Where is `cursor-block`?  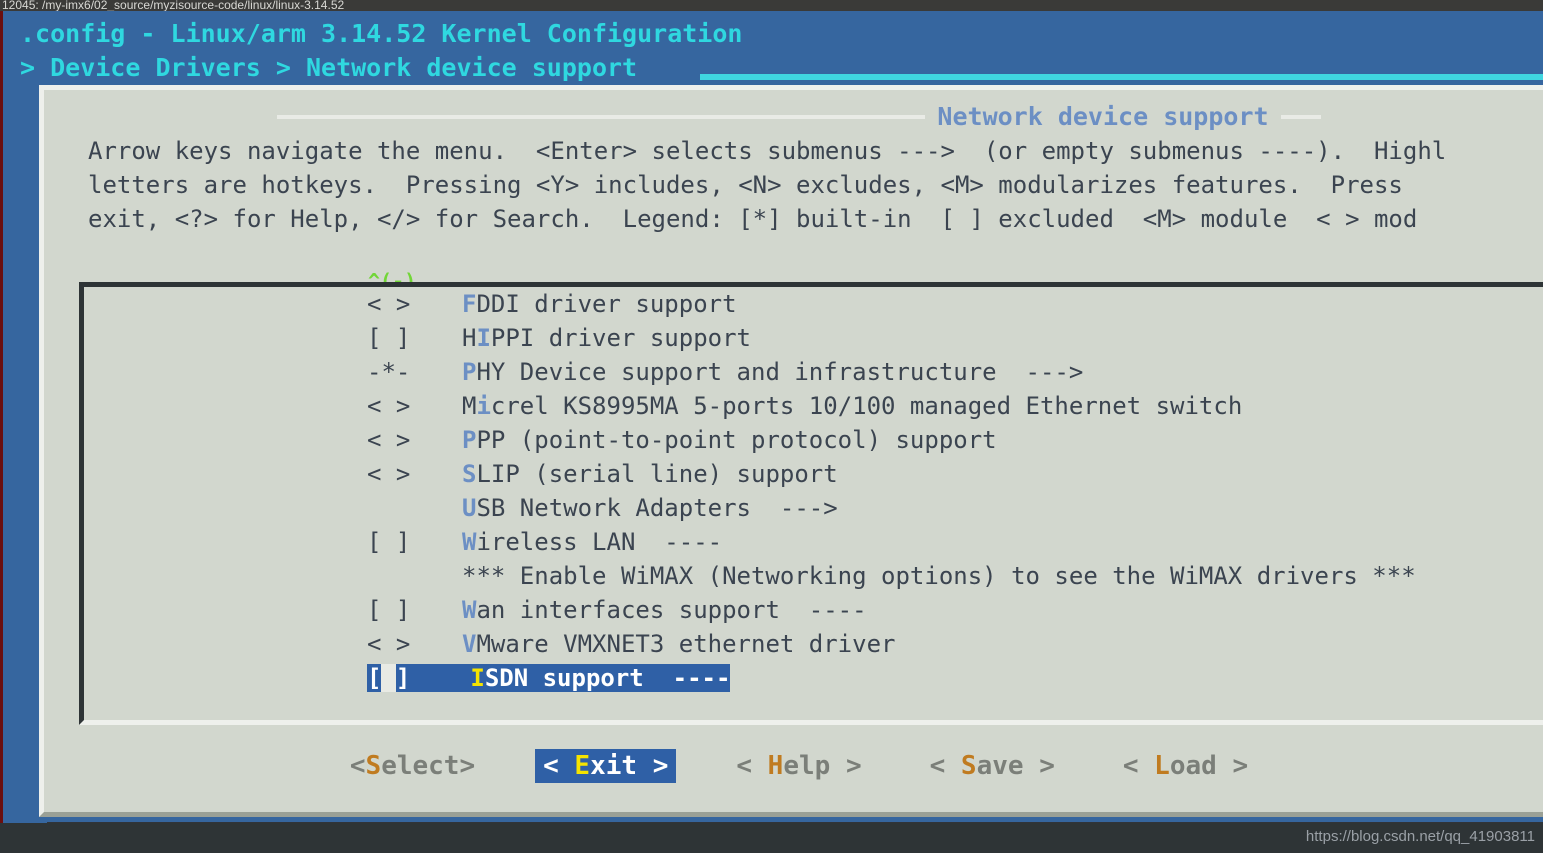
cursor-block is located at coordinates (388, 678).